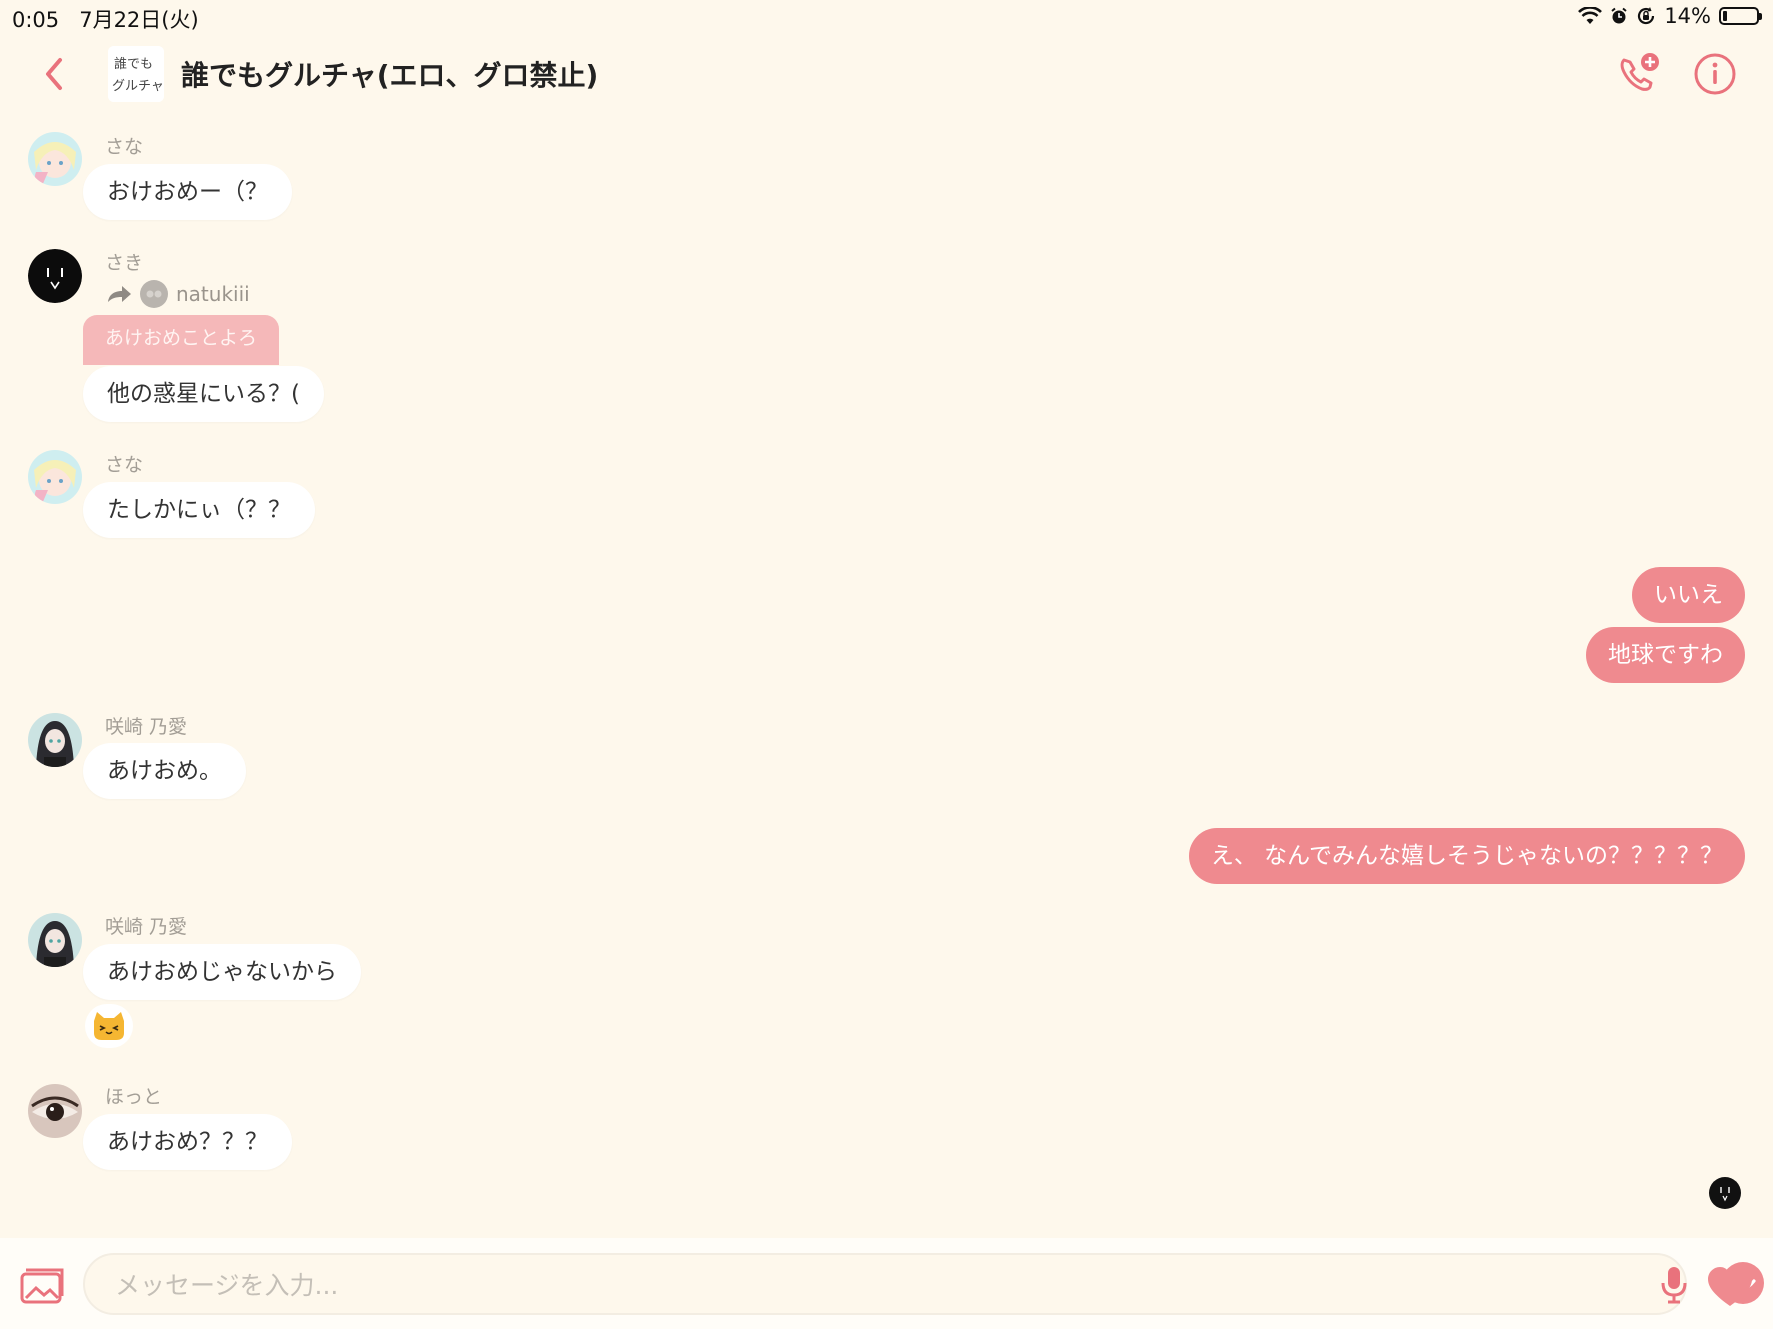  I want to click on sender-name: さき, so click(124, 263).